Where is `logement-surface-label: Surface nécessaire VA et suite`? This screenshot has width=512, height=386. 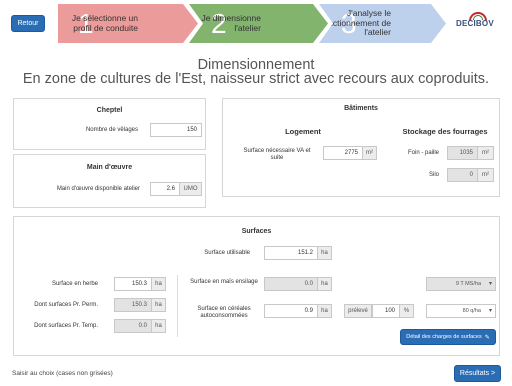
logement-surface-label: Surface nécessaire VA et suite is located at coordinates (277, 154).